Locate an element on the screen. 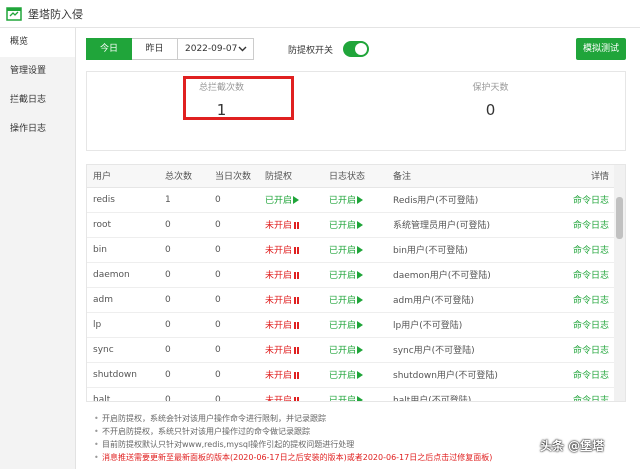 The height and width of the screenshot is (469, 640). cell-note: sync用户(不可登陆) is located at coordinates (467, 350).